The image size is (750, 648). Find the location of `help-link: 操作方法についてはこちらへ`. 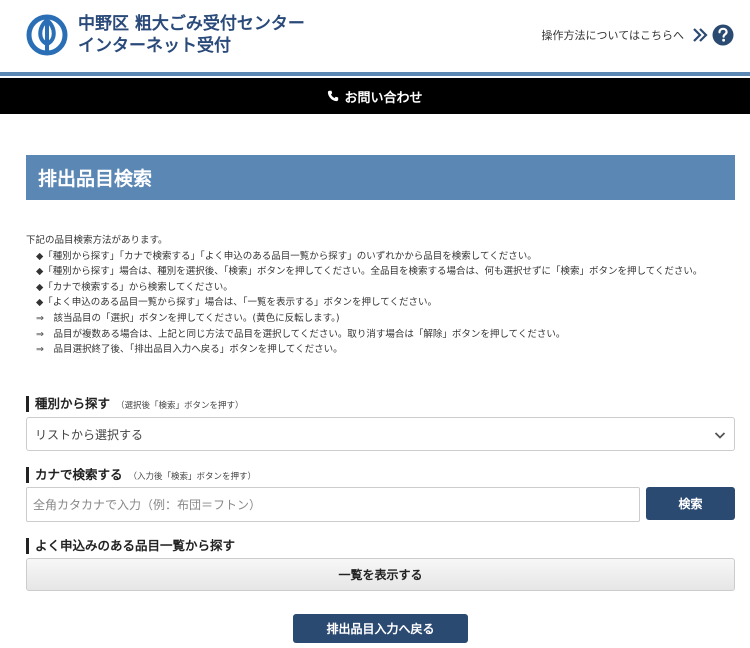

help-link: 操作方法についてはこちらへ is located at coordinates (638, 35).